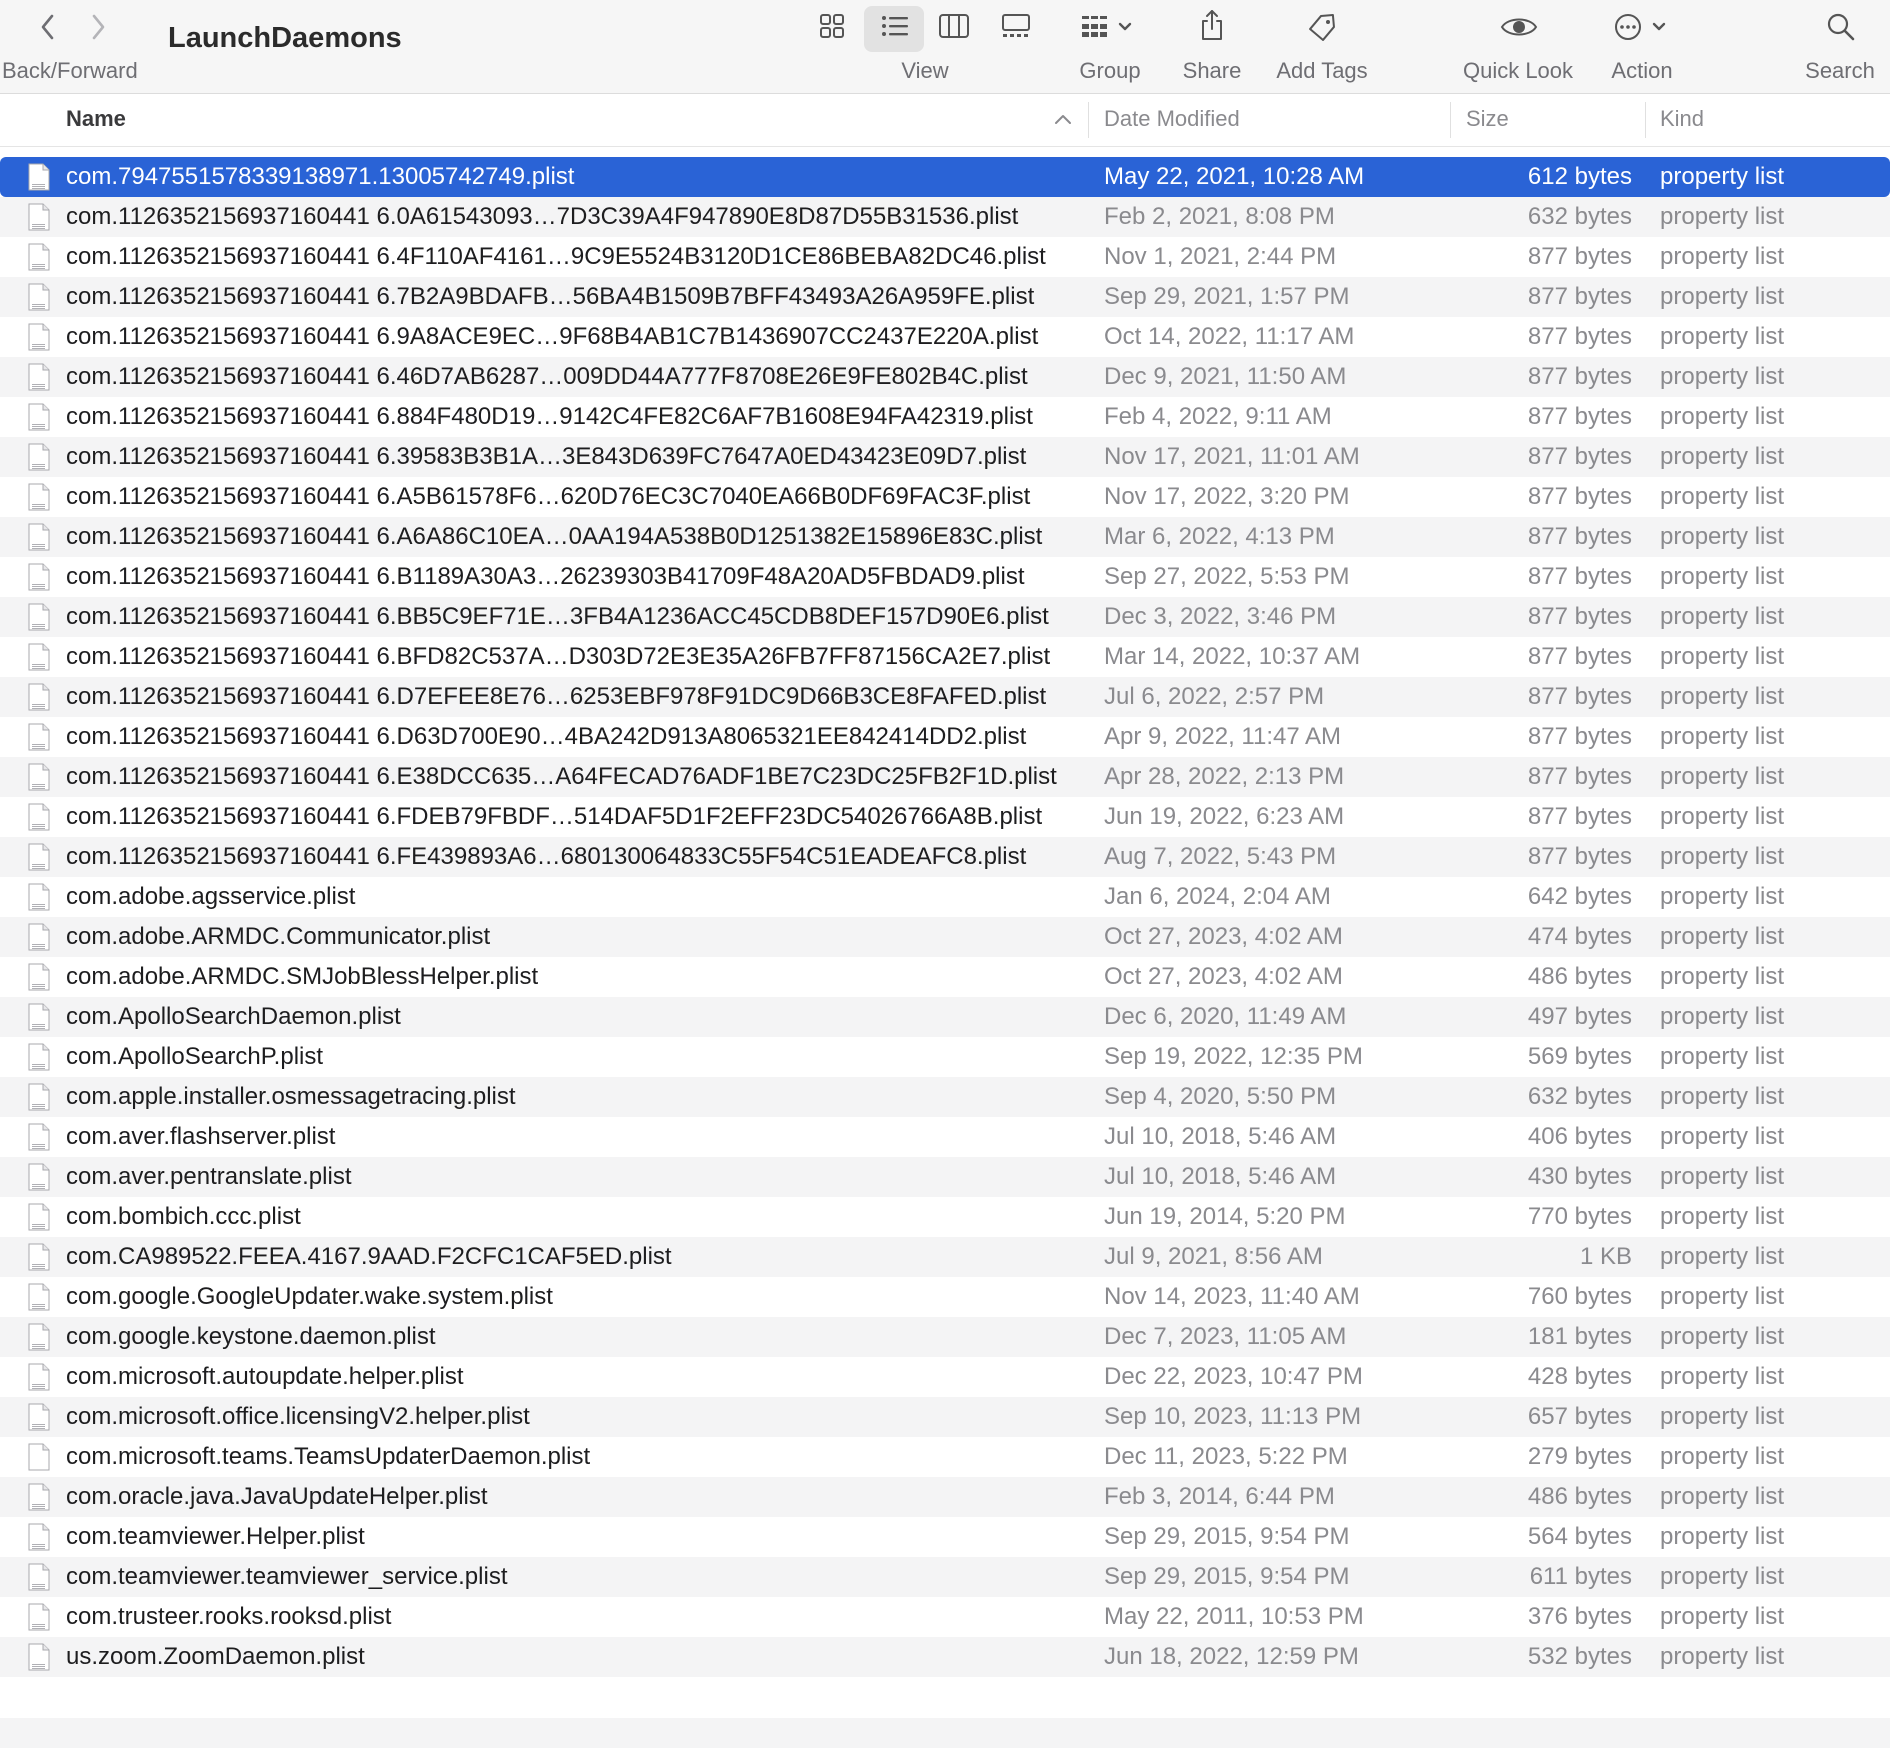  Describe the element at coordinates (1642, 46) in the screenshot. I see `action-button: Action` at that location.